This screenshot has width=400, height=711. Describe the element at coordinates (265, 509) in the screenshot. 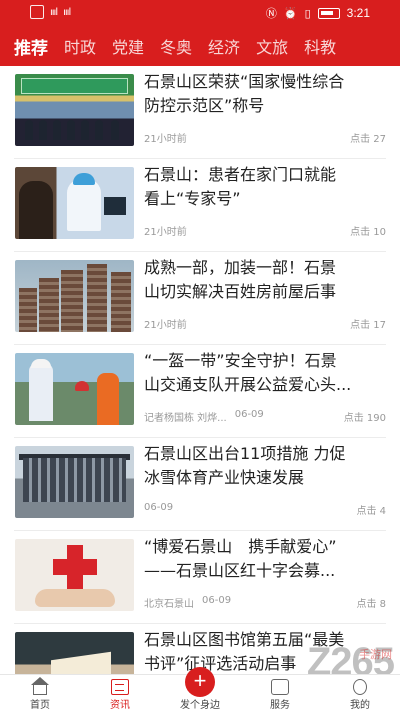

I see `news-meta: 06-09 点击 4` at that location.